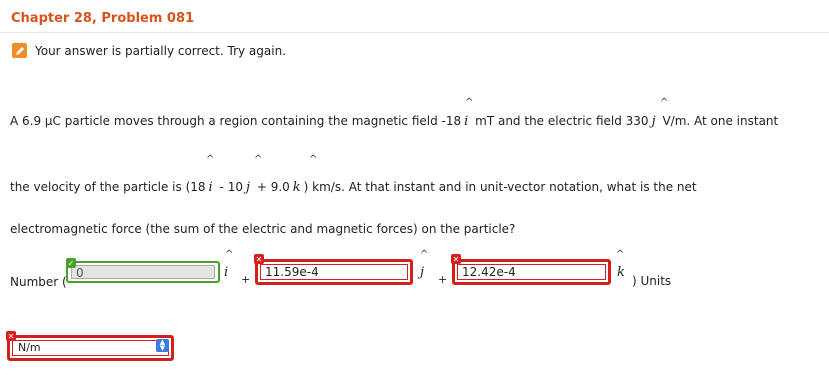 Image resolution: width=829 pixels, height=381 pixels. What do you see at coordinates (273, 187) in the screenshot?
I see `problem-text: + 9.0` at bounding box center [273, 187].